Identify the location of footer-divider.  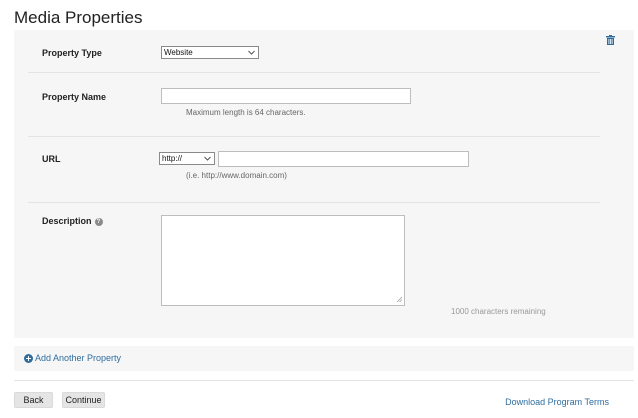
(324, 380).